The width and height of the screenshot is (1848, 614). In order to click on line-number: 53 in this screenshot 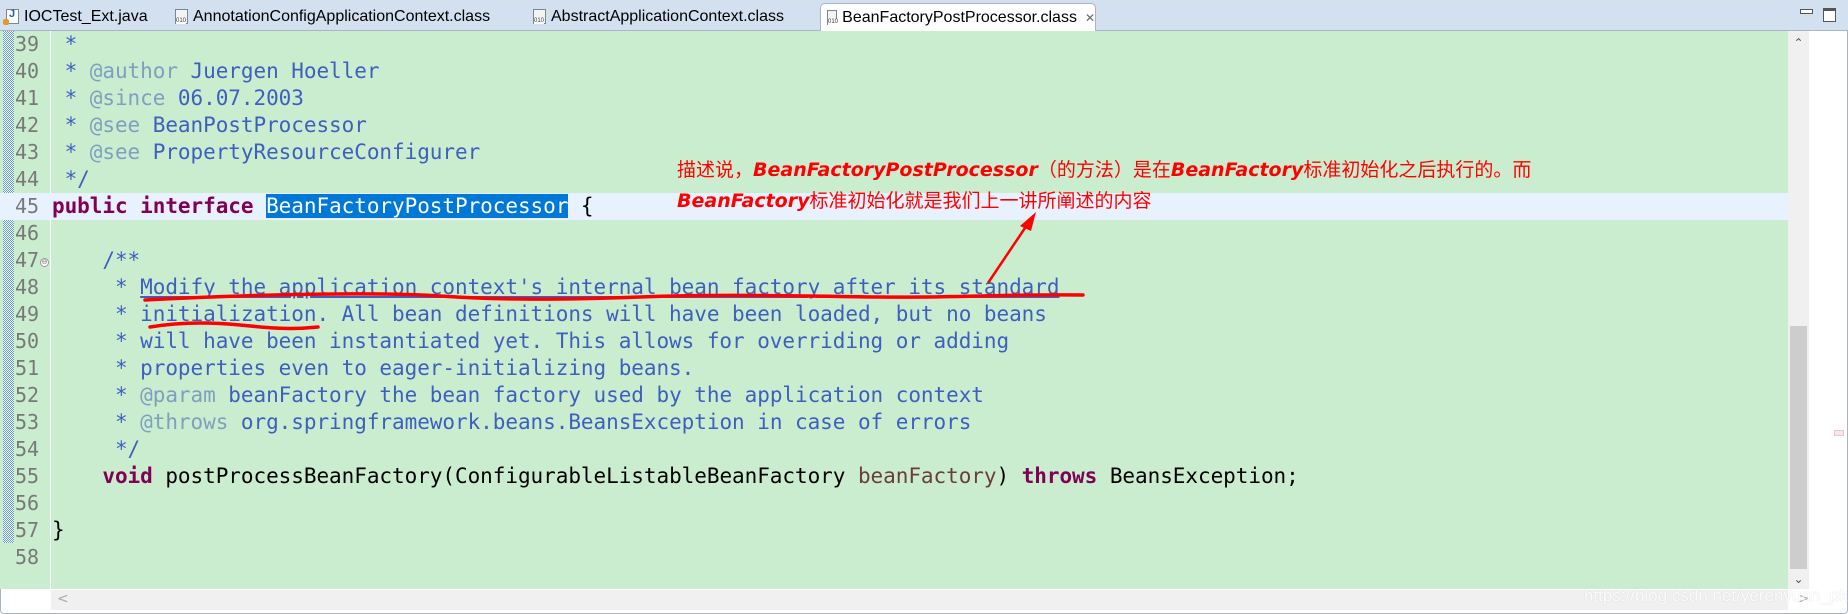, I will do `click(27, 422)`.